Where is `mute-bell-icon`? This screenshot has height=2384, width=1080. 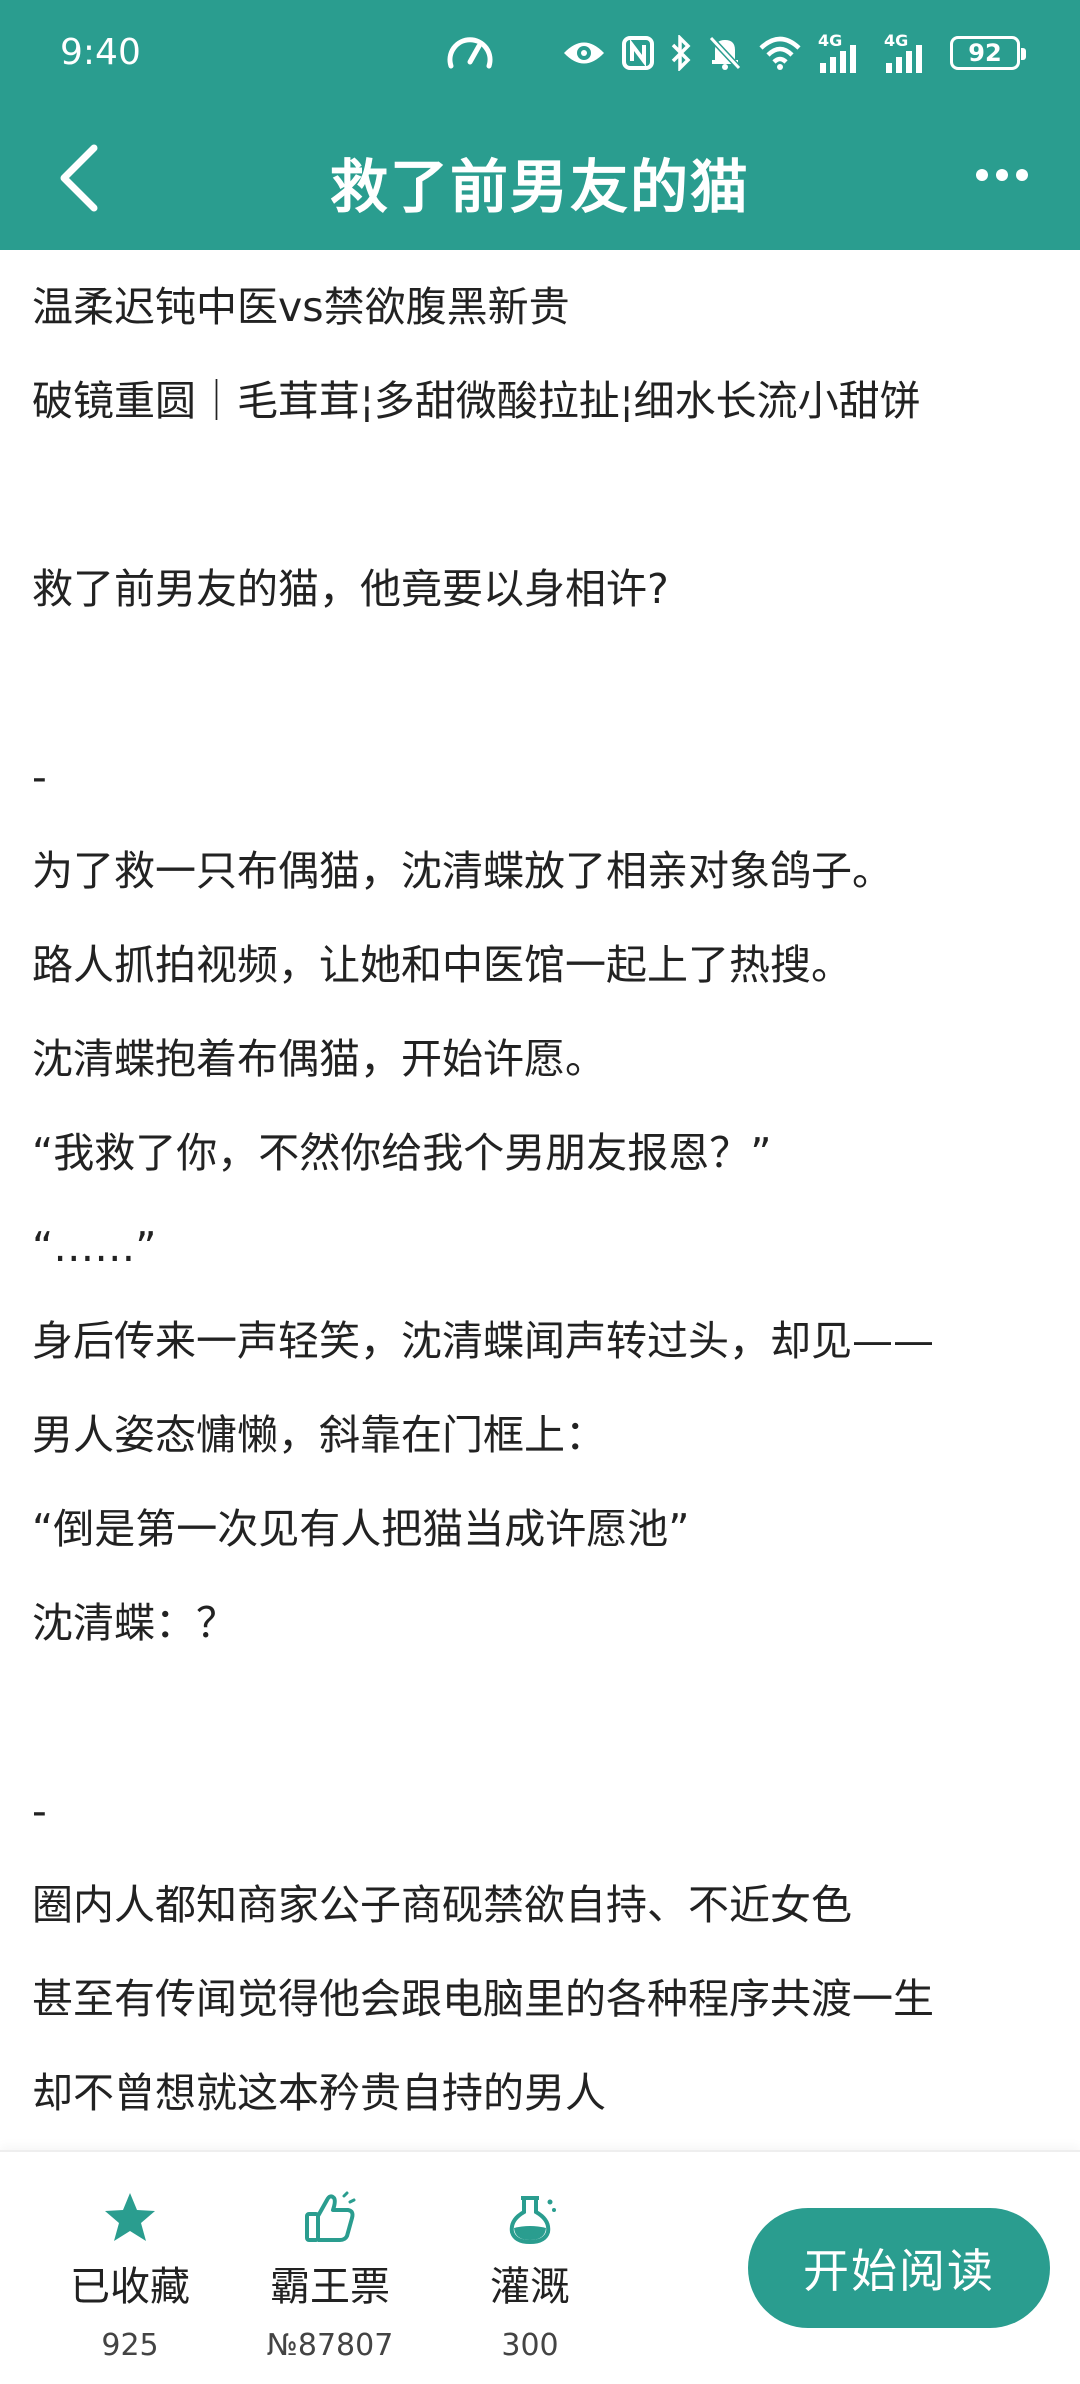
mute-bell-icon is located at coordinates (725, 53).